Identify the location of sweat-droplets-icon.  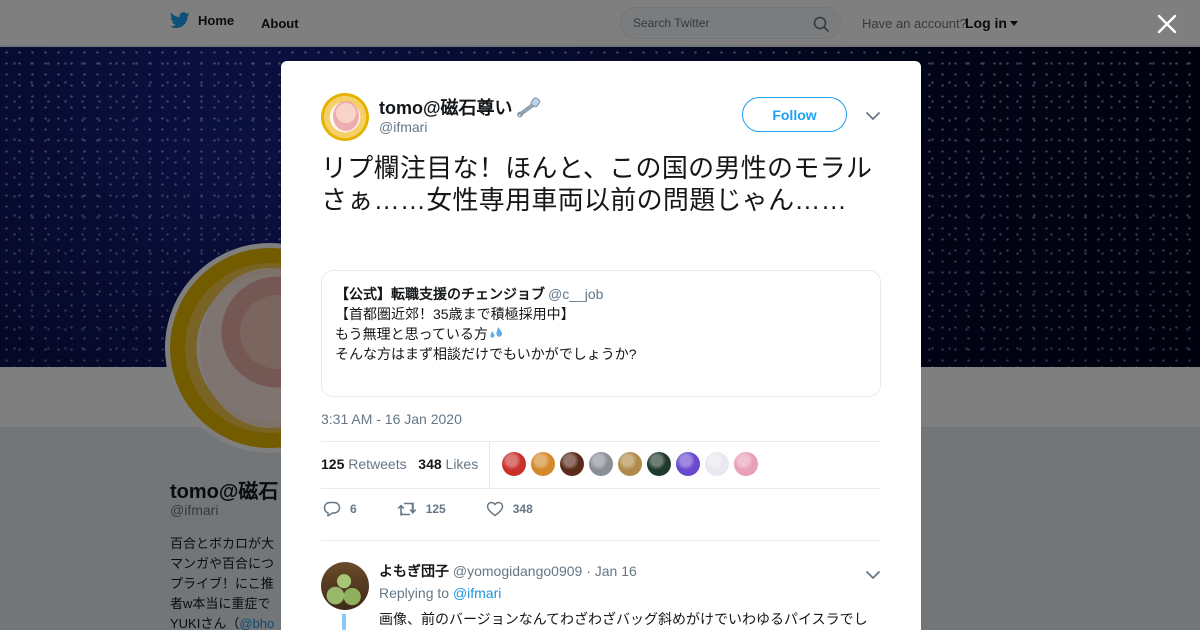
(496, 332).